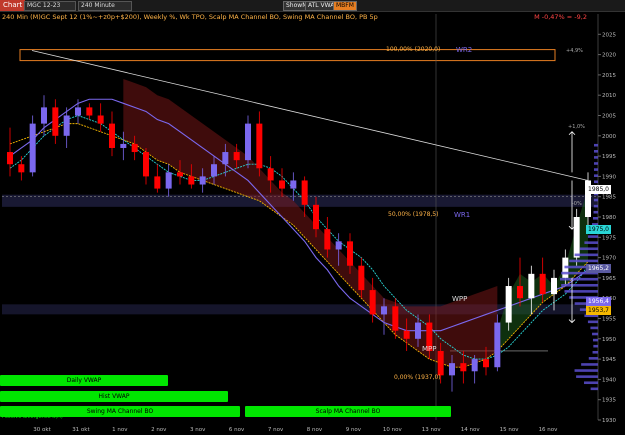 The width and height of the screenshot is (625, 435). What do you see at coordinates (460, 299) in the screenshot?
I see `wpp-label: WPP` at bounding box center [460, 299].